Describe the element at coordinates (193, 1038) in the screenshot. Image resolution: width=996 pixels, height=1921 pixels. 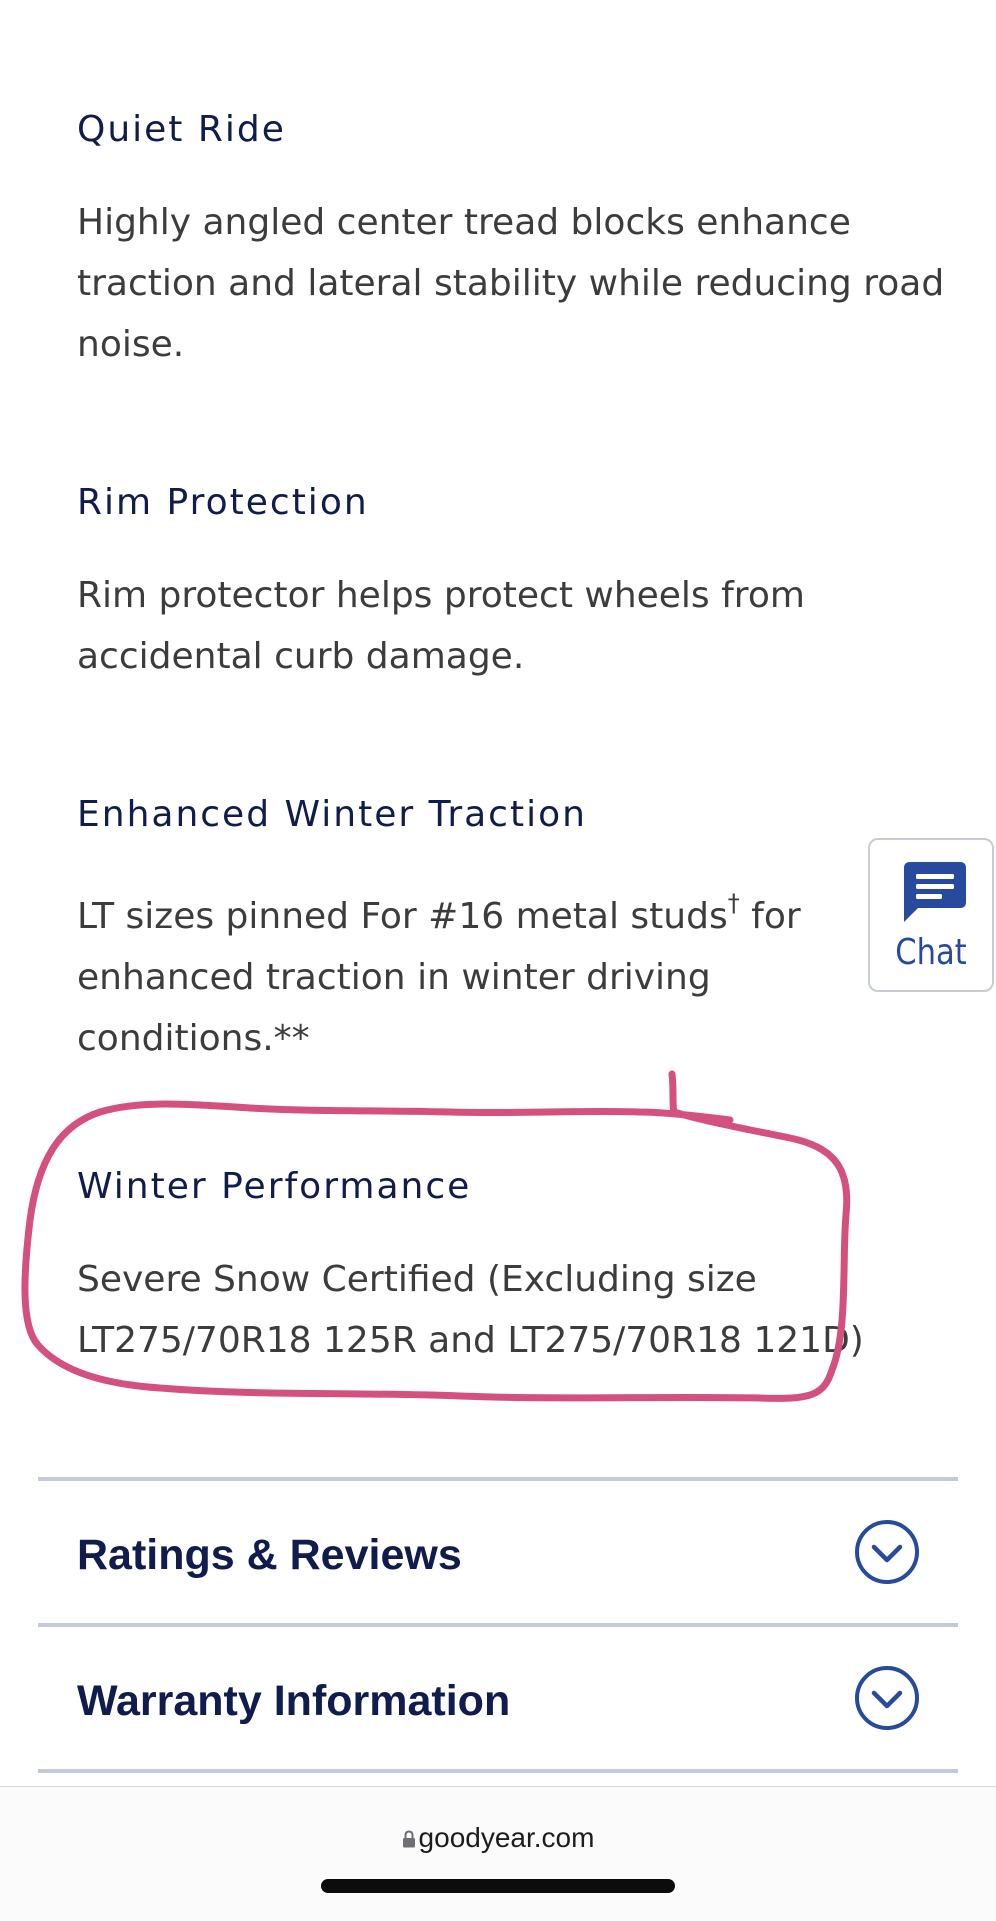
I see `description-line: conditions.**` at that location.